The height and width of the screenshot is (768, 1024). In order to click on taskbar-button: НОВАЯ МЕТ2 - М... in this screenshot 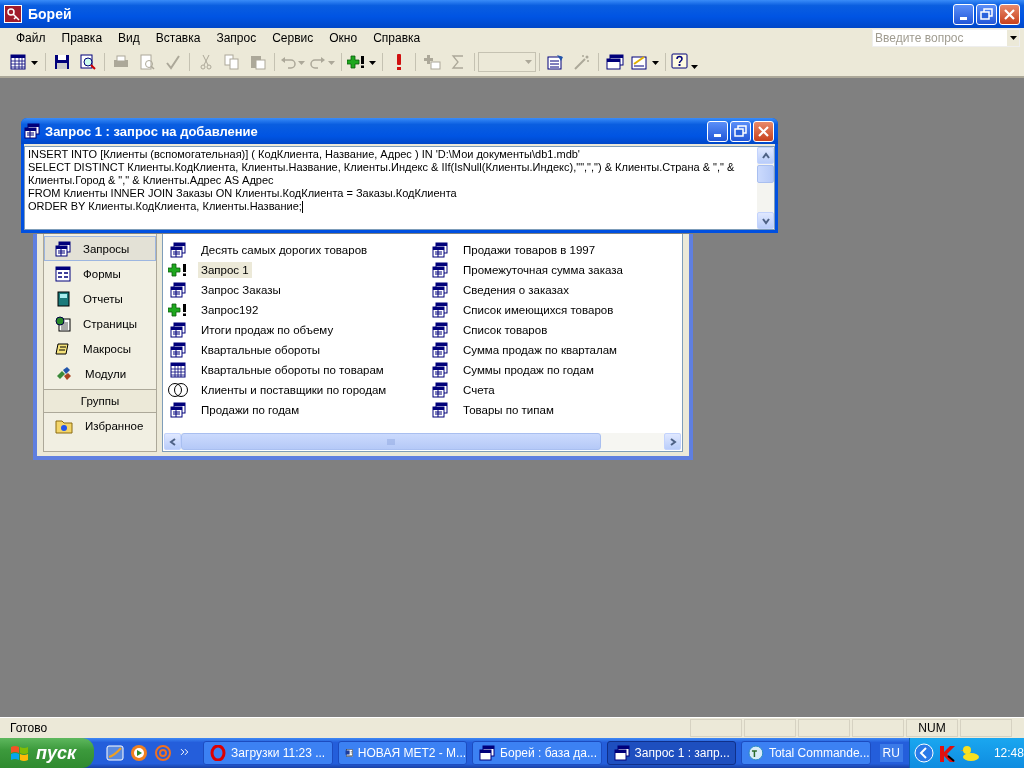, I will do `click(402, 753)`.